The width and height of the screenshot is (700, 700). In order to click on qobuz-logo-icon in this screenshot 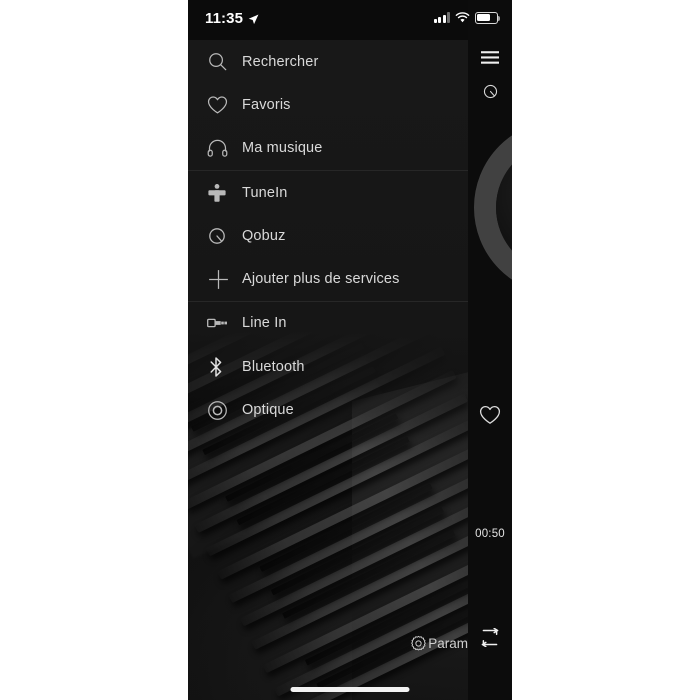, I will do `click(222, 236)`.